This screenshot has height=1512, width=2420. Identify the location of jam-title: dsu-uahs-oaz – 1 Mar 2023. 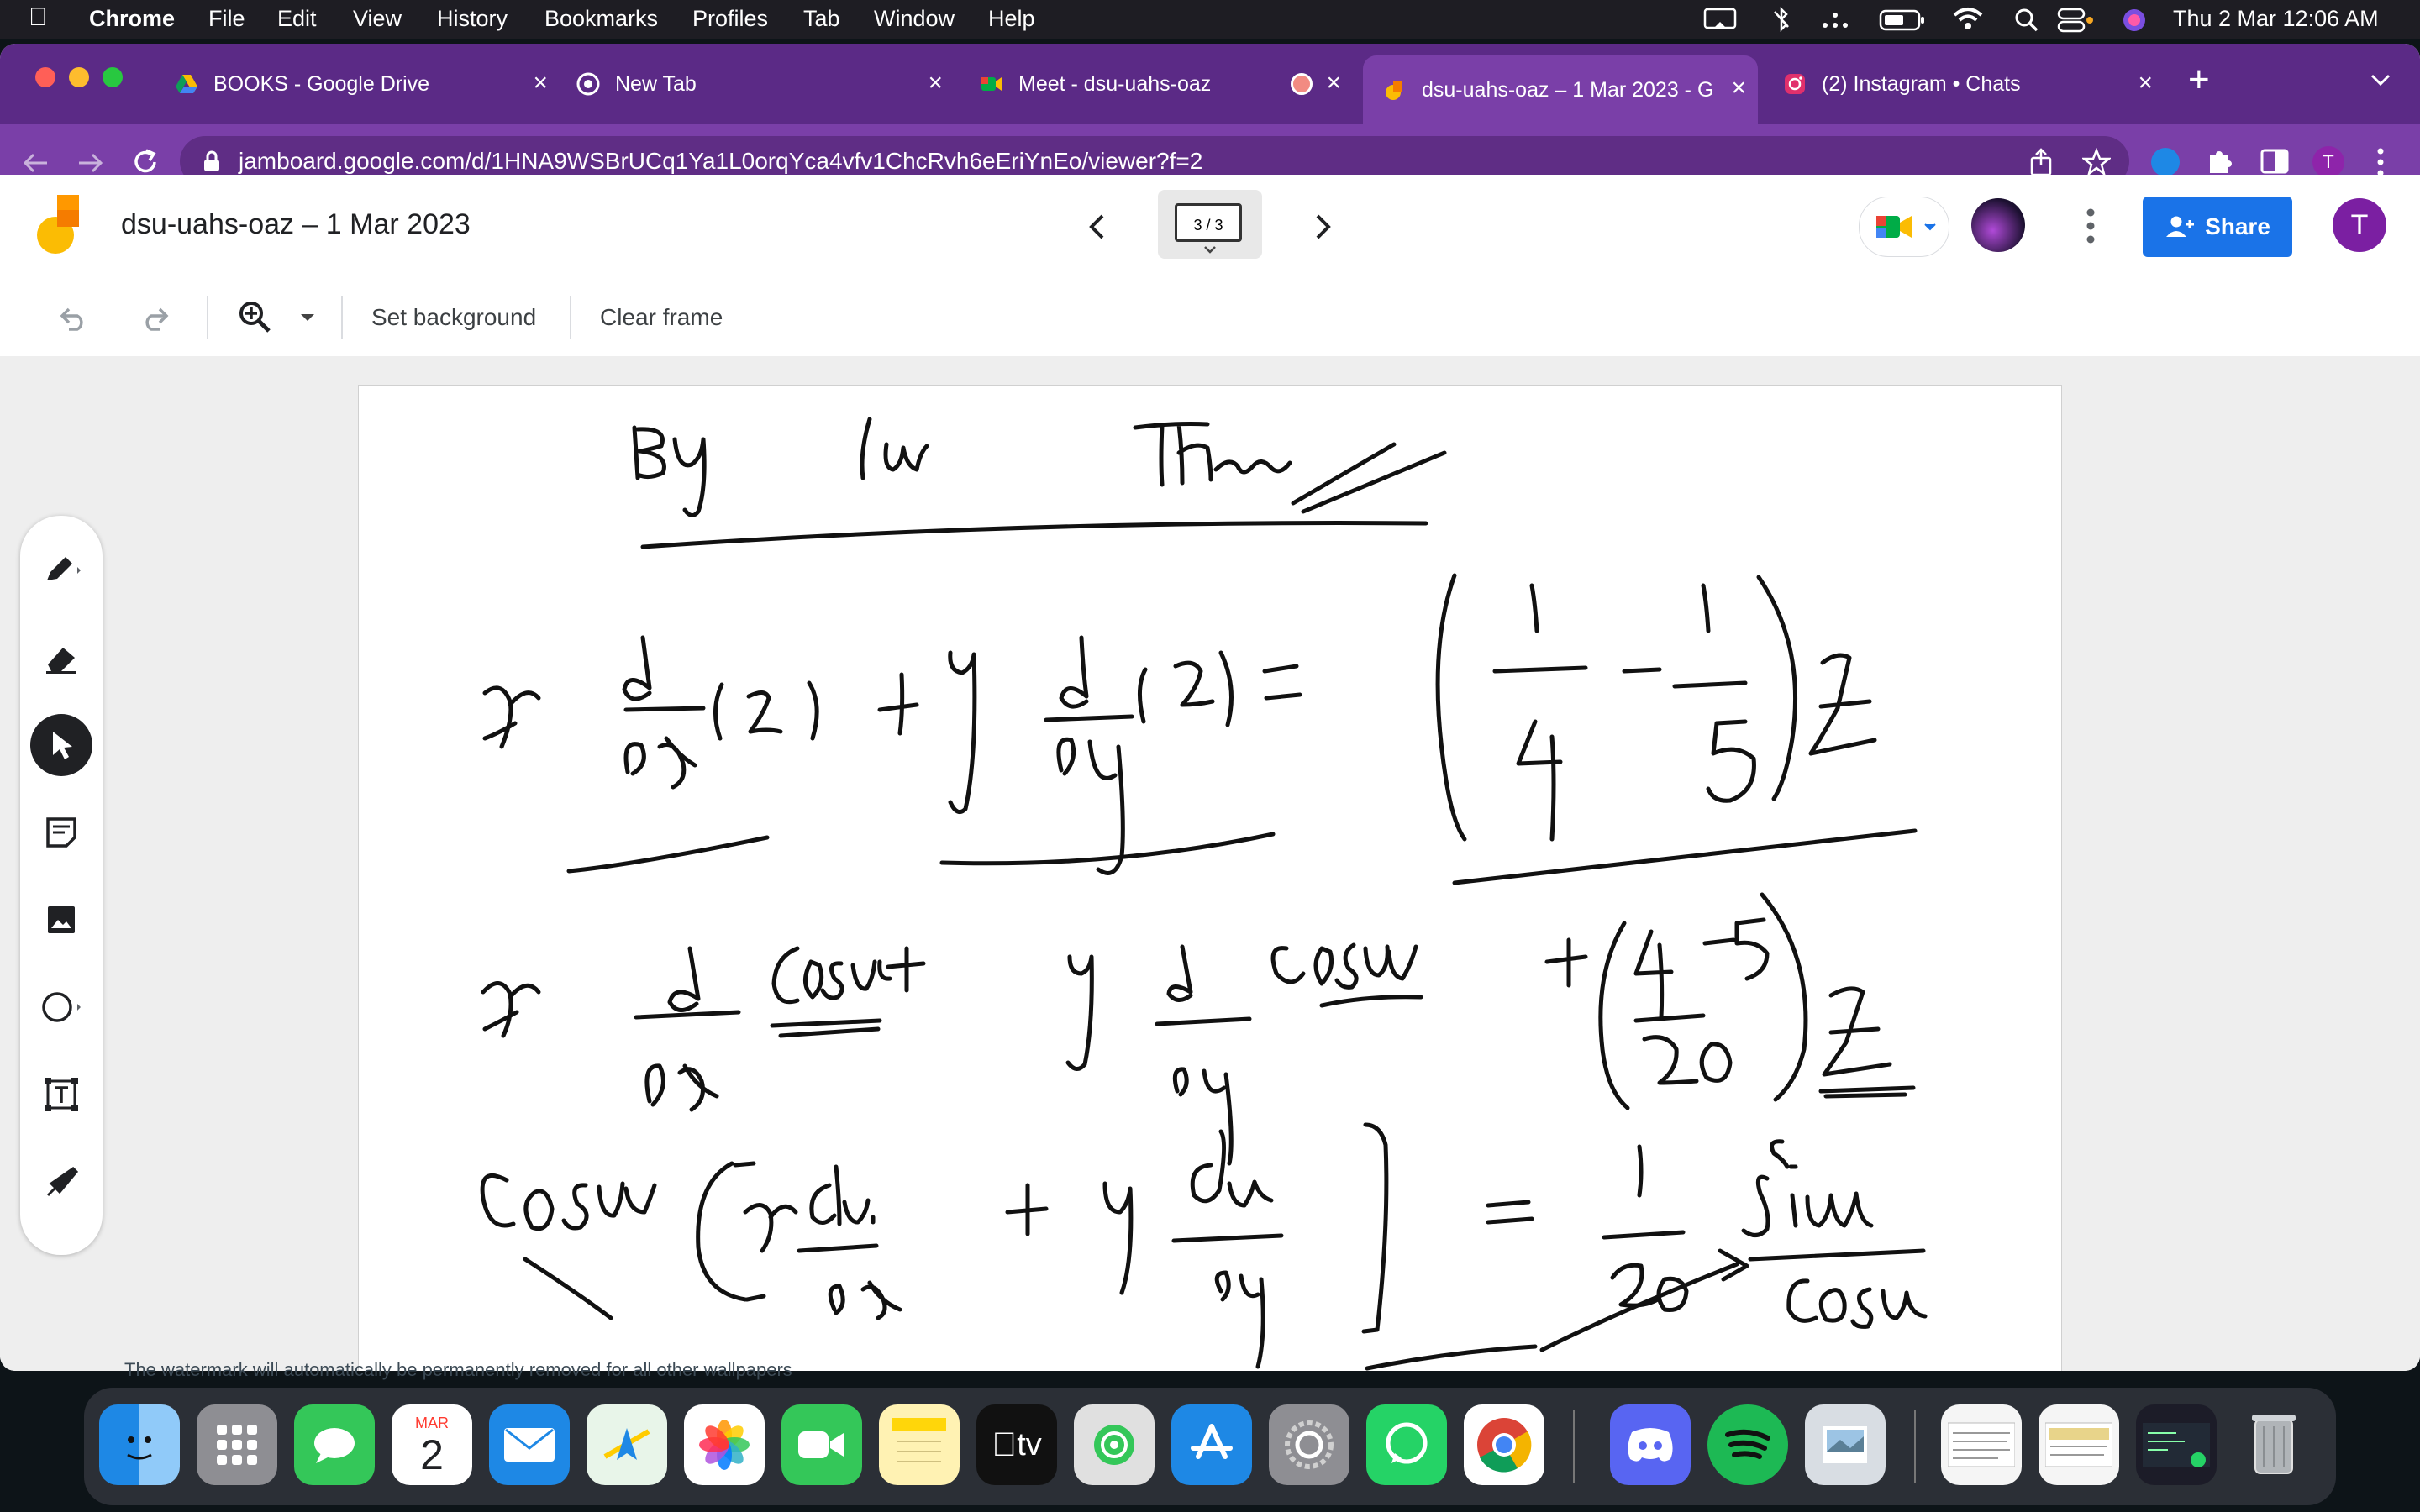
(296, 224).